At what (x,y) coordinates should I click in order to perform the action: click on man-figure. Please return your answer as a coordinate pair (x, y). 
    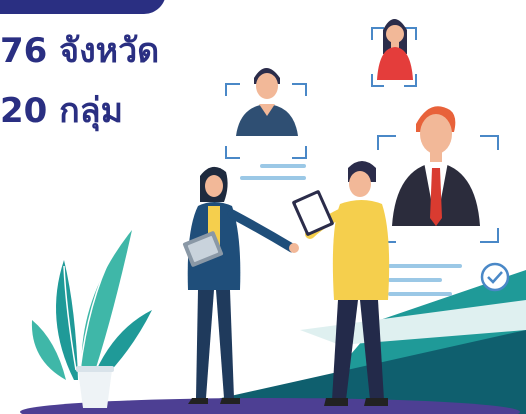
    Looking at the image, I should click on (341, 283).